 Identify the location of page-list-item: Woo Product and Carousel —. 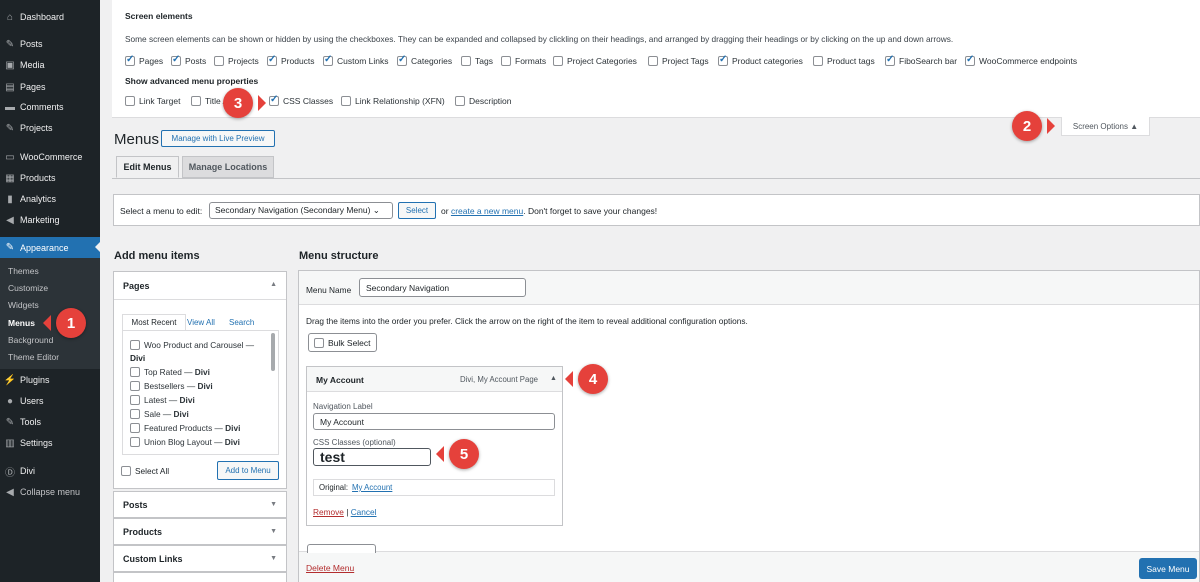
(192, 345).